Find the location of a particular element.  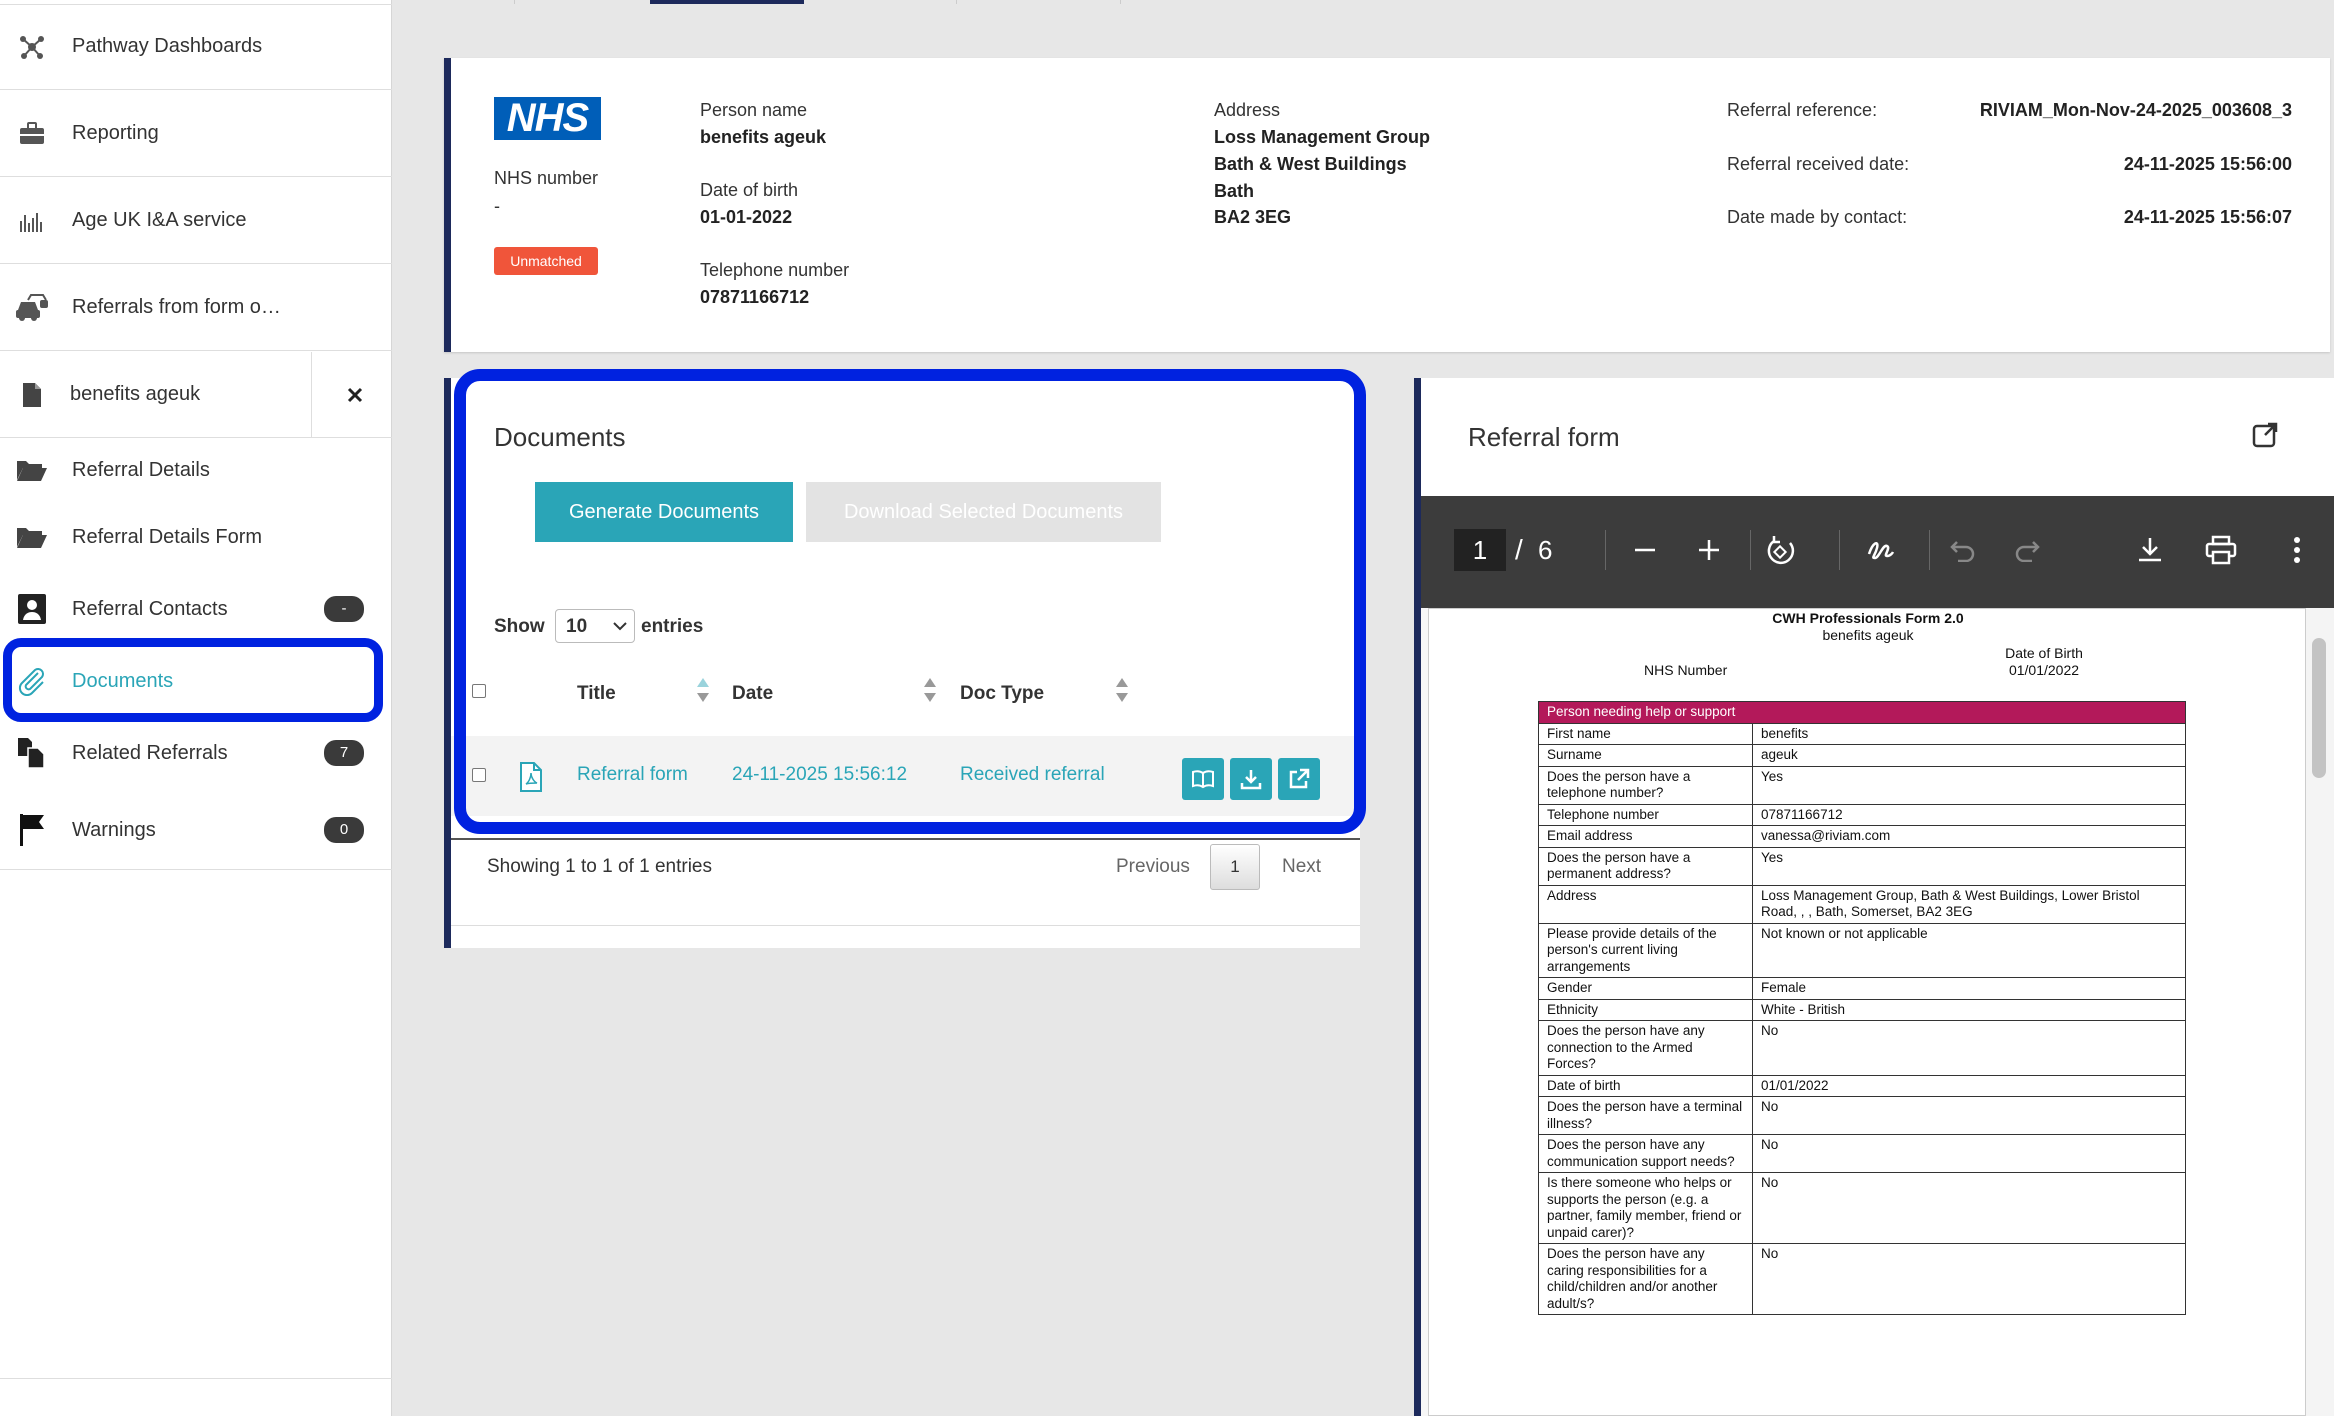

pdf-form-answer: Yes is located at coordinates (1969, 866).